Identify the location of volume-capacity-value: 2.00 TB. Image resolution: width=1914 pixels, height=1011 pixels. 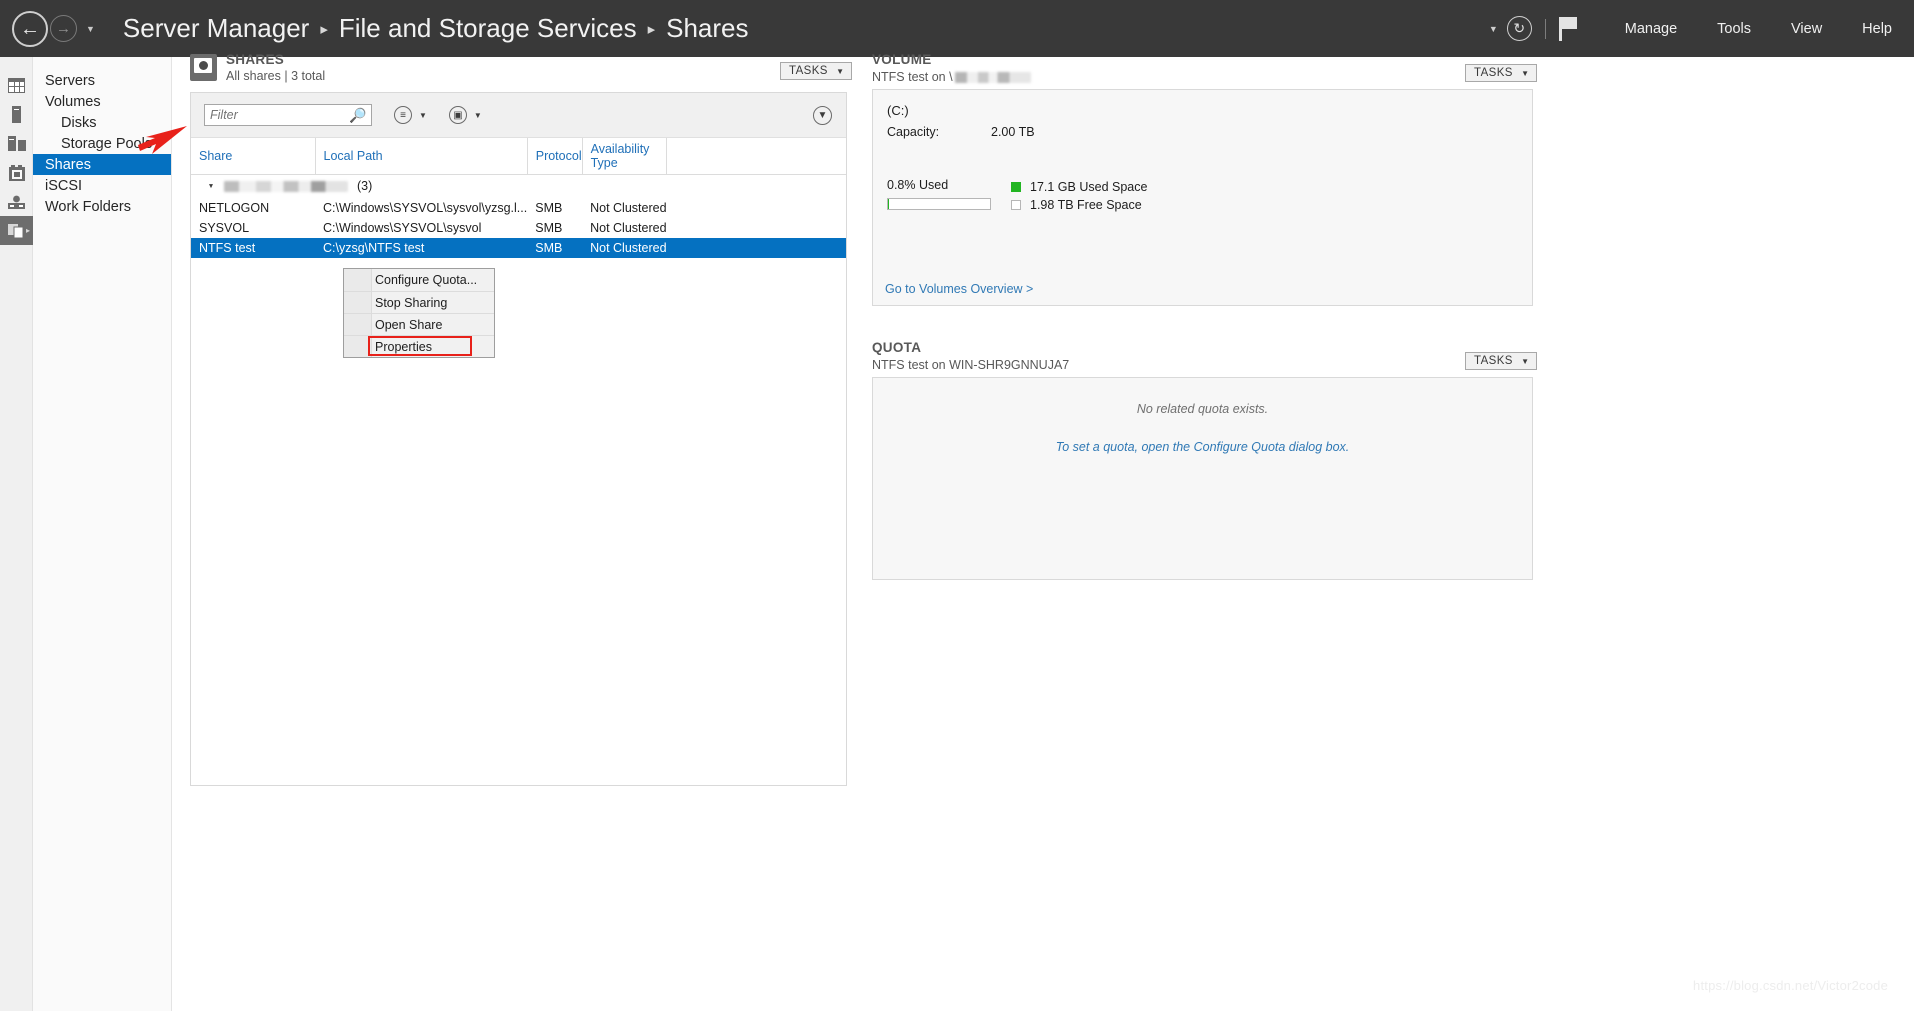
(1013, 132).